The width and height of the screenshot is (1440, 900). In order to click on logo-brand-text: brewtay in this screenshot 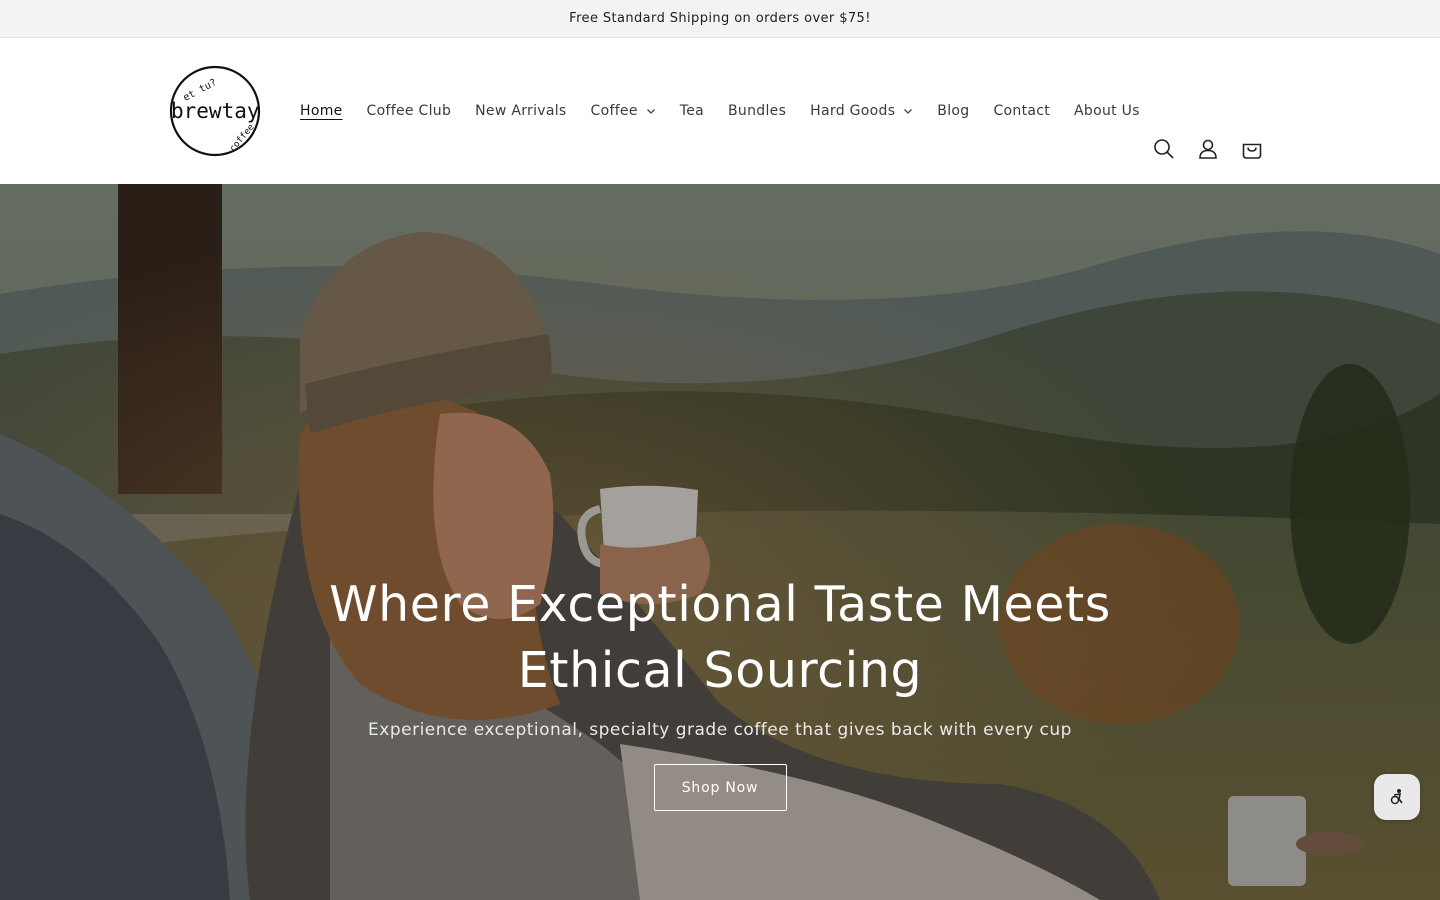, I will do `click(215, 111)`.